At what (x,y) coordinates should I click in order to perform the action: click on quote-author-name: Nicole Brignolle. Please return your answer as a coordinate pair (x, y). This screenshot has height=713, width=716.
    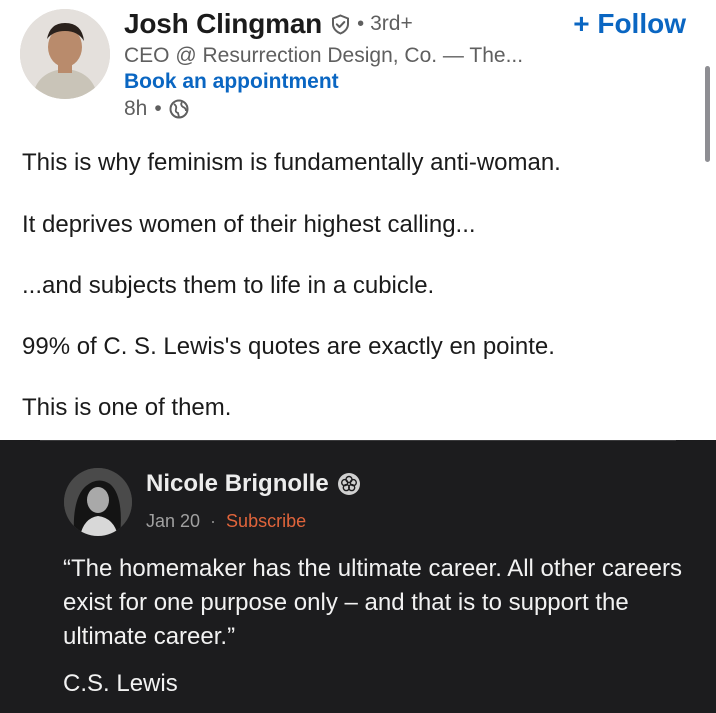
    Looking at the image, I should click on (237, 484).